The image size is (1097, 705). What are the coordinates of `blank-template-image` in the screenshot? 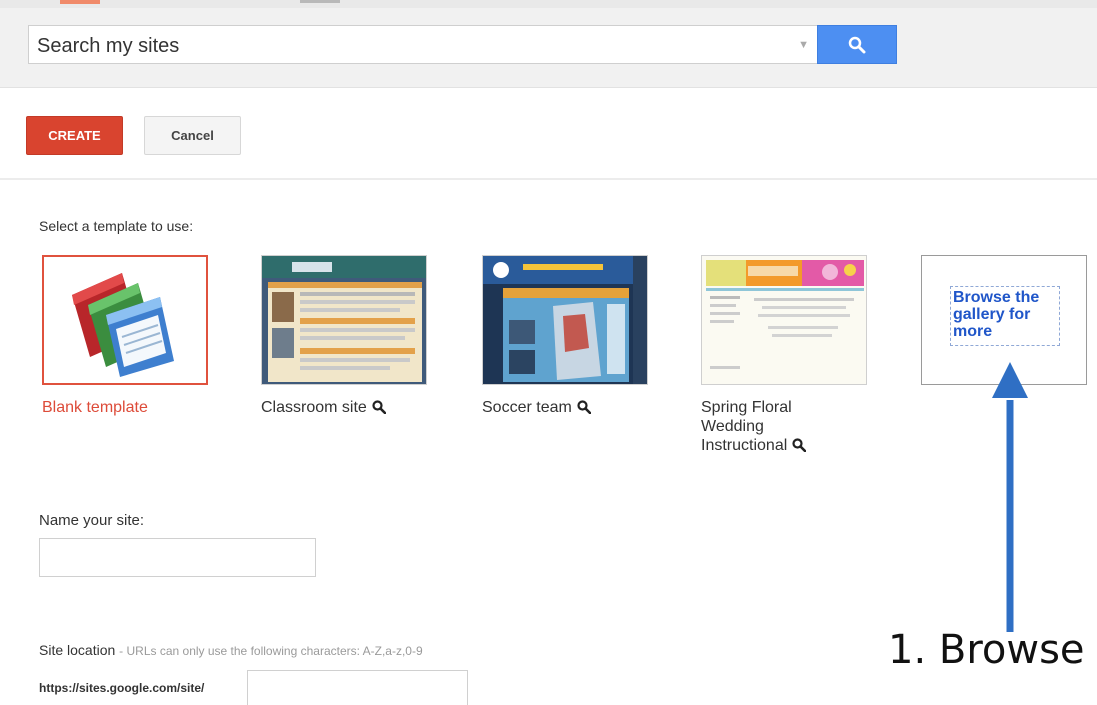 It's located at (123, 325).